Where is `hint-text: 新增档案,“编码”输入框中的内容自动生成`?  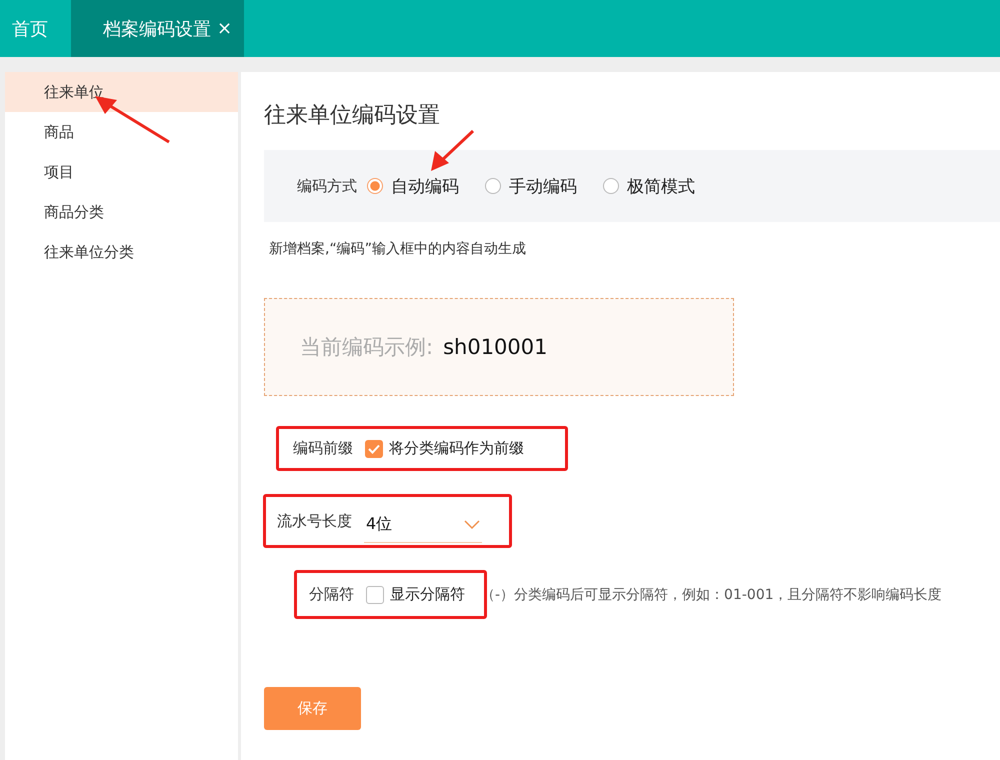
hint-text: 新增档案,“编码”输入框中的内容自动生成 is located at coordinates (398, 249).